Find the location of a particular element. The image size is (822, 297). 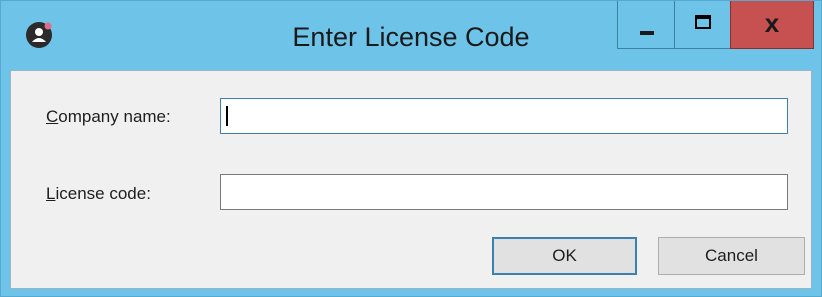

close-icon: x is located at coordinates (772, 23).